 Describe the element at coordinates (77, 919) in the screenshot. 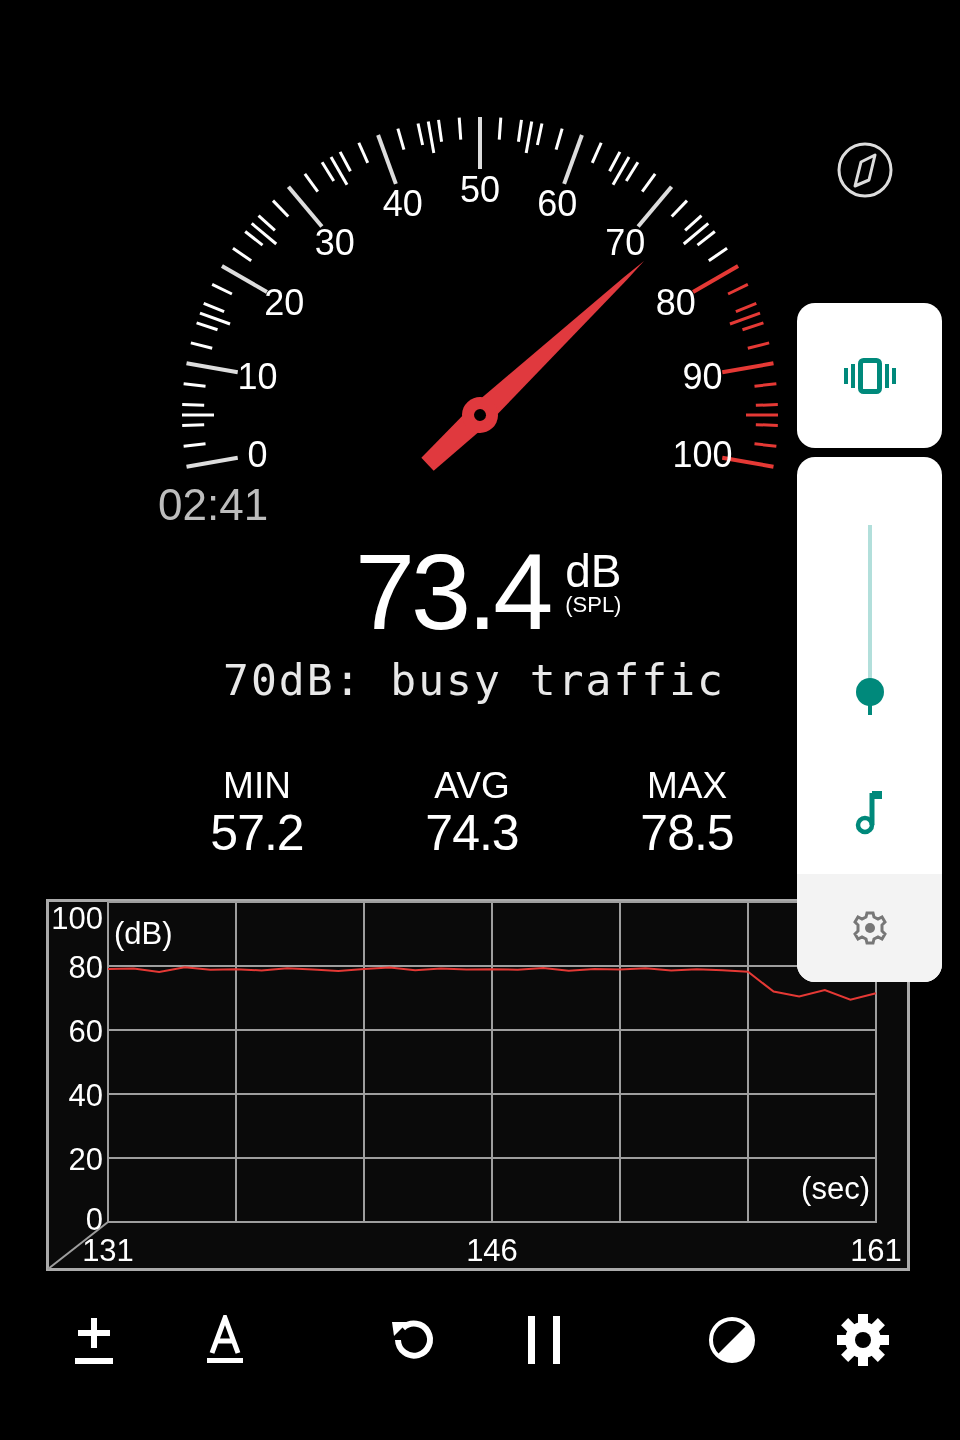

I see `y-axis-label: 100` at that location.